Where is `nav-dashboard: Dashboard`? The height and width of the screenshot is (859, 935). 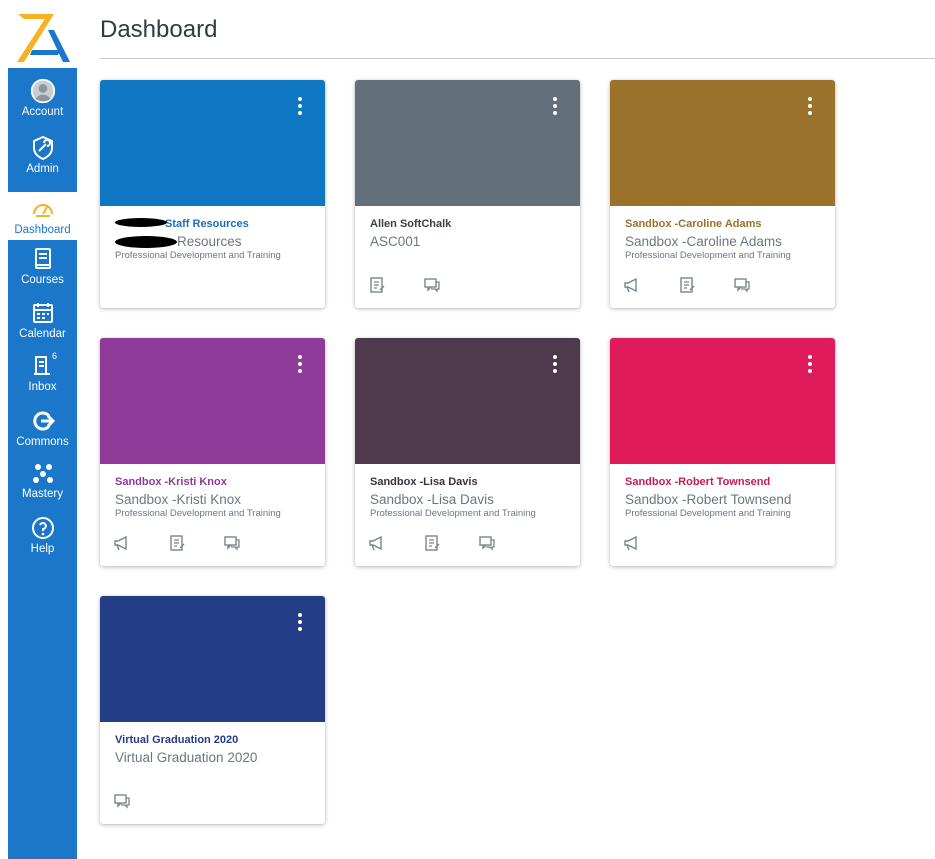 nav-dashboard: Dashboard is located at coordinates (42, 216).